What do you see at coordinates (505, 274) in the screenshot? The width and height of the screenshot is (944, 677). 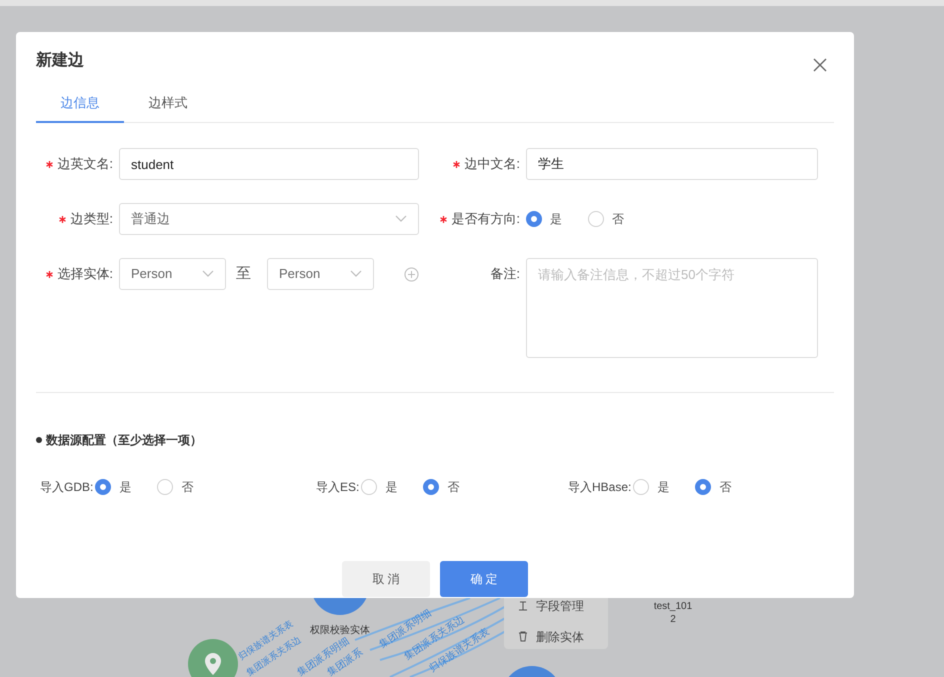 I see `field-label: 备注:` at bounding box center [505, 274].